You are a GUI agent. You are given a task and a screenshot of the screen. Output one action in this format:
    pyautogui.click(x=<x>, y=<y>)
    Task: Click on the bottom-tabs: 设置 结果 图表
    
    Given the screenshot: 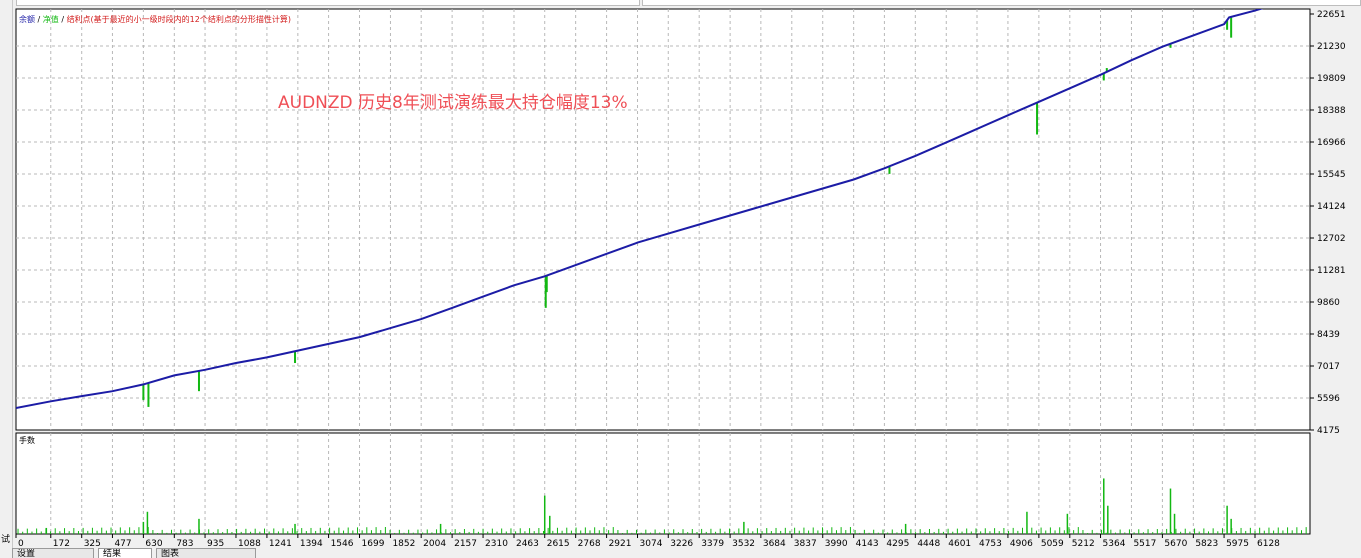 What is the action you would take?
    pyautogui.click(x=686, y=553)
    